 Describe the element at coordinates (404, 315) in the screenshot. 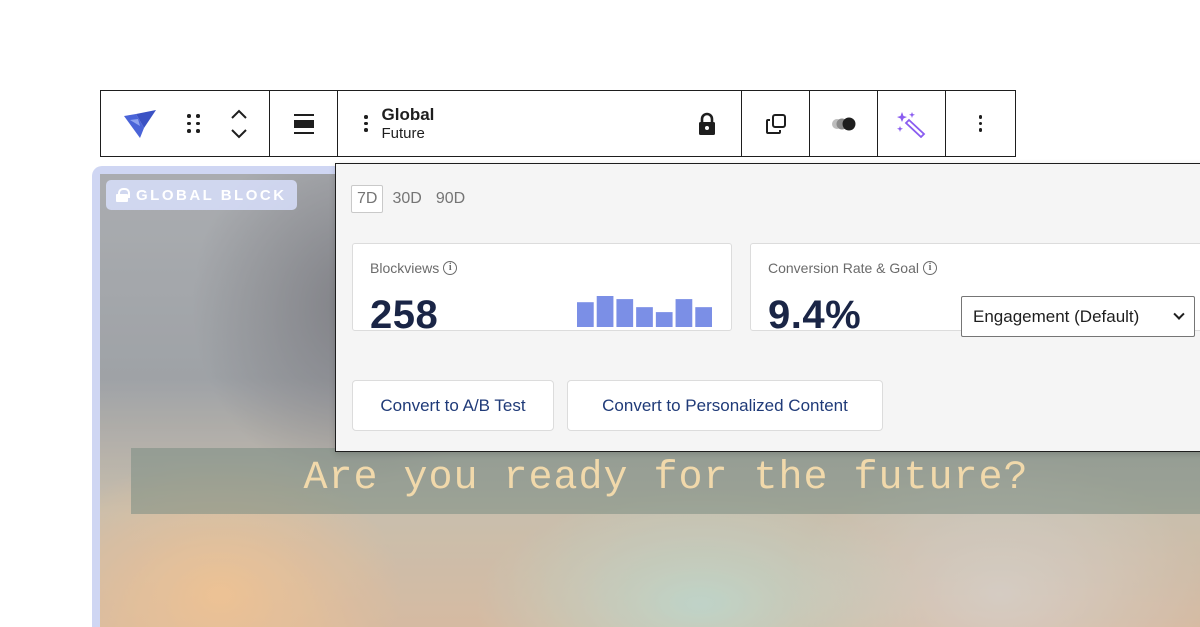

I see `blockviews-value: 258` at that location.